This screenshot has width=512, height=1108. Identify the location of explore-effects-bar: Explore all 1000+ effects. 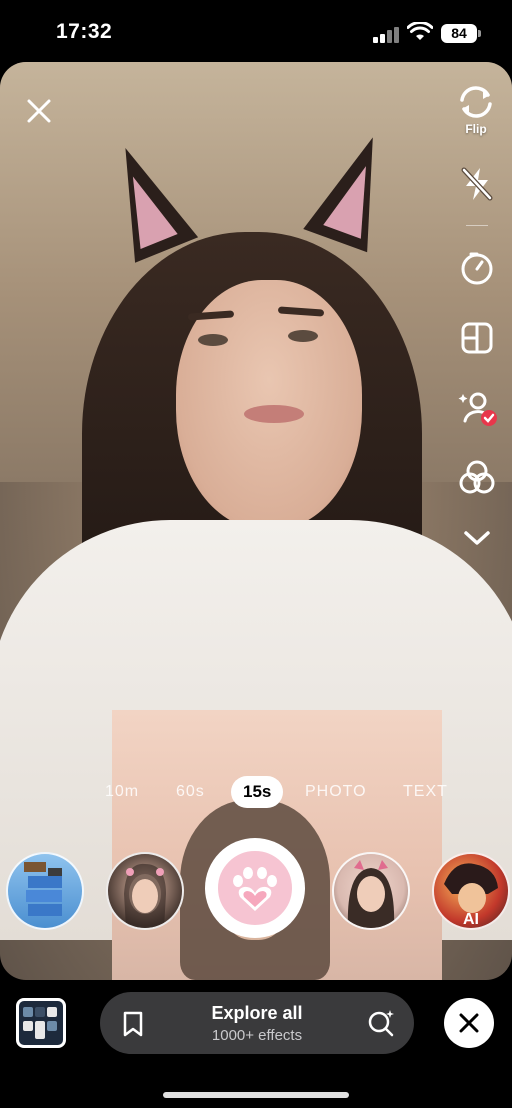
(257, 1023).